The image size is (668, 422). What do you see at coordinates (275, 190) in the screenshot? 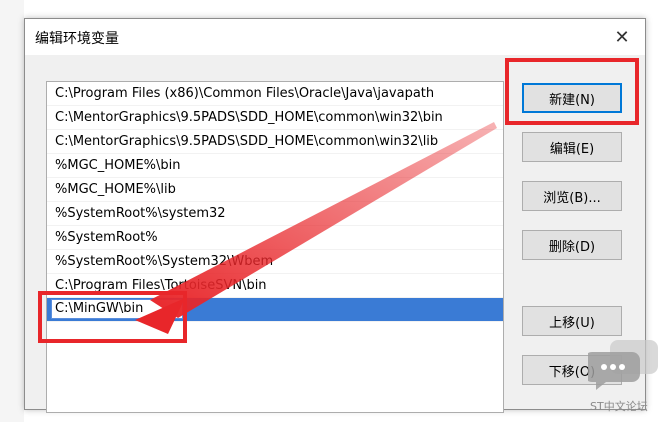
I see `list-item: %MGC_HOME%\lib` at bounding box center [275, 190].